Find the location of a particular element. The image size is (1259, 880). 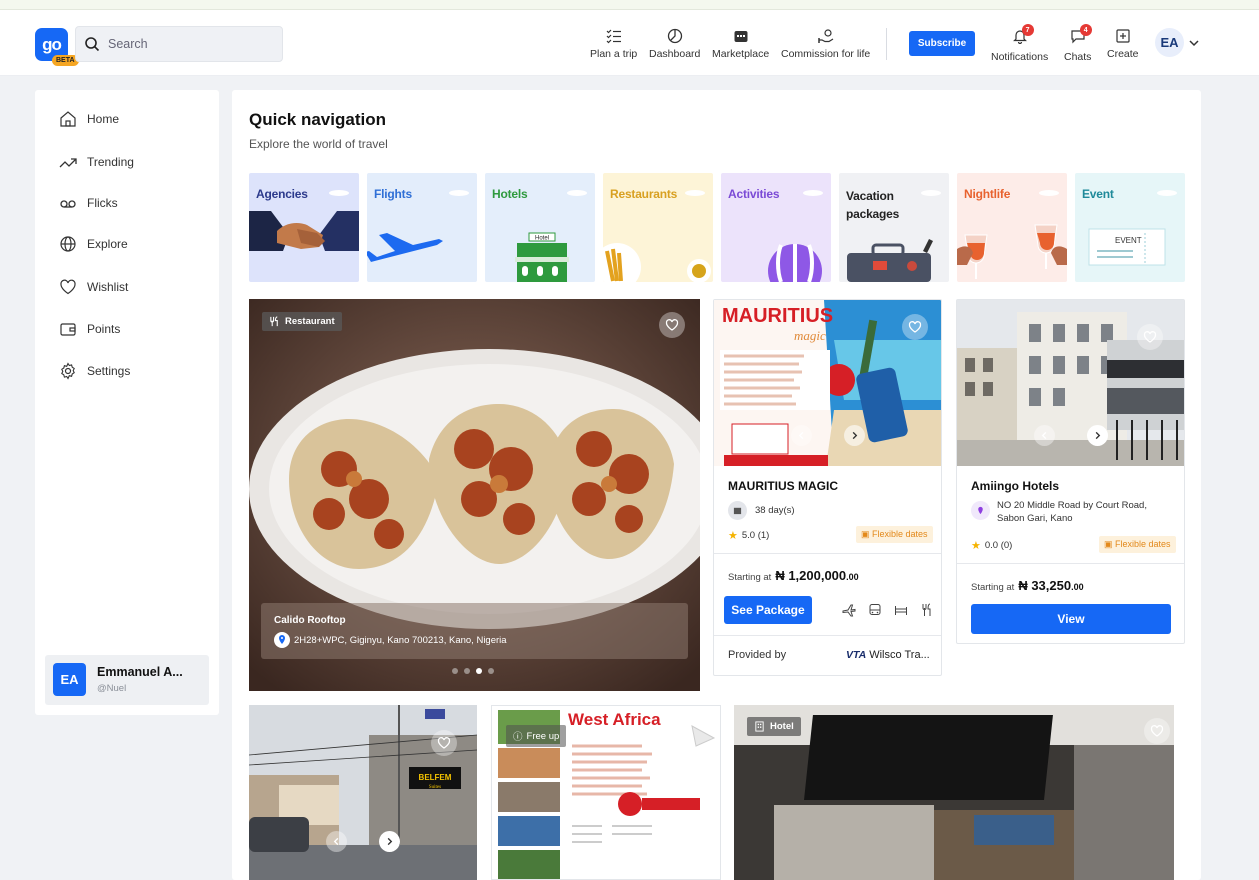

sidebar-item-label: Trending is located at coordinates (110, 162).